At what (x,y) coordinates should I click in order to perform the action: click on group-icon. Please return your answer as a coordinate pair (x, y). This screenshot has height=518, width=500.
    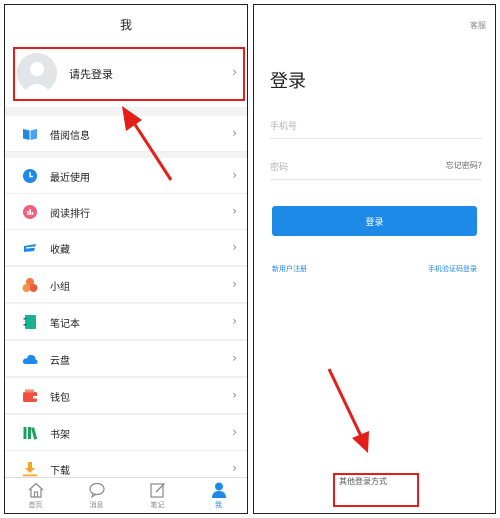
    Looking at the image, I should click on (30, 285).